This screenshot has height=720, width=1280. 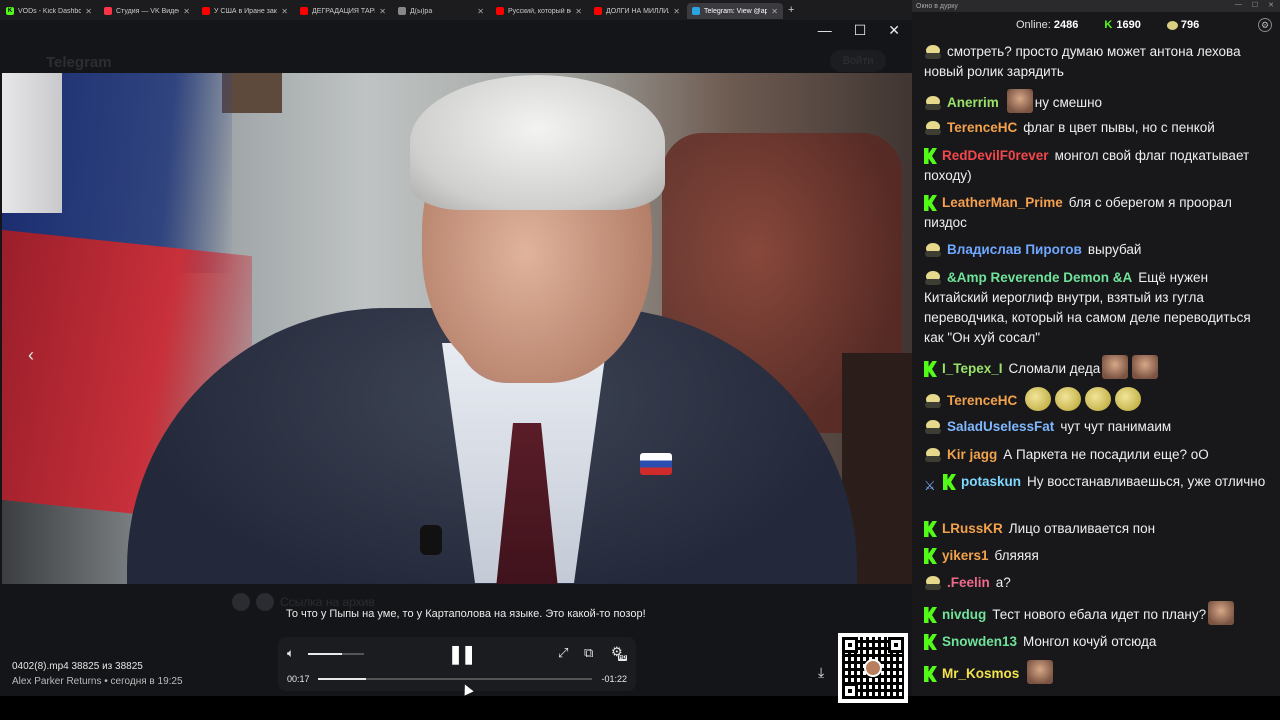 I want to click on chat-minimize-icon: —, so click(x=1238, y=5).